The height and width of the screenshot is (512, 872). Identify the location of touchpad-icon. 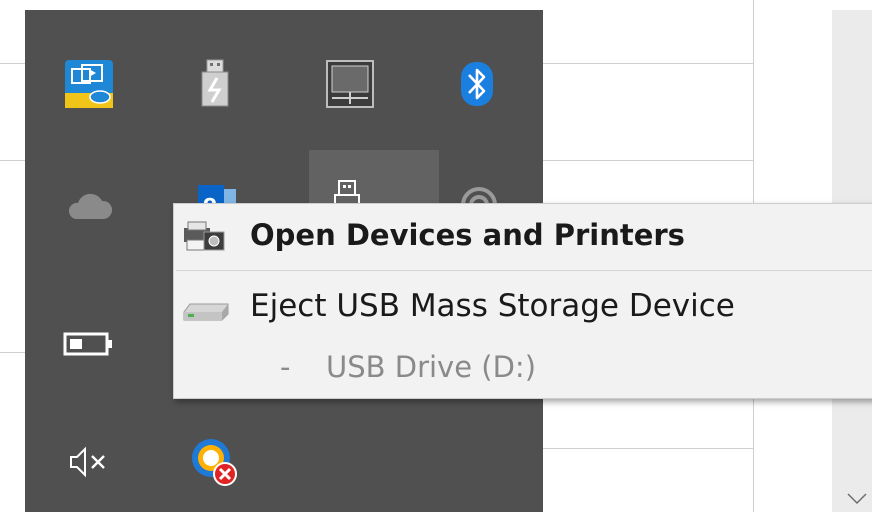
(350, 84).